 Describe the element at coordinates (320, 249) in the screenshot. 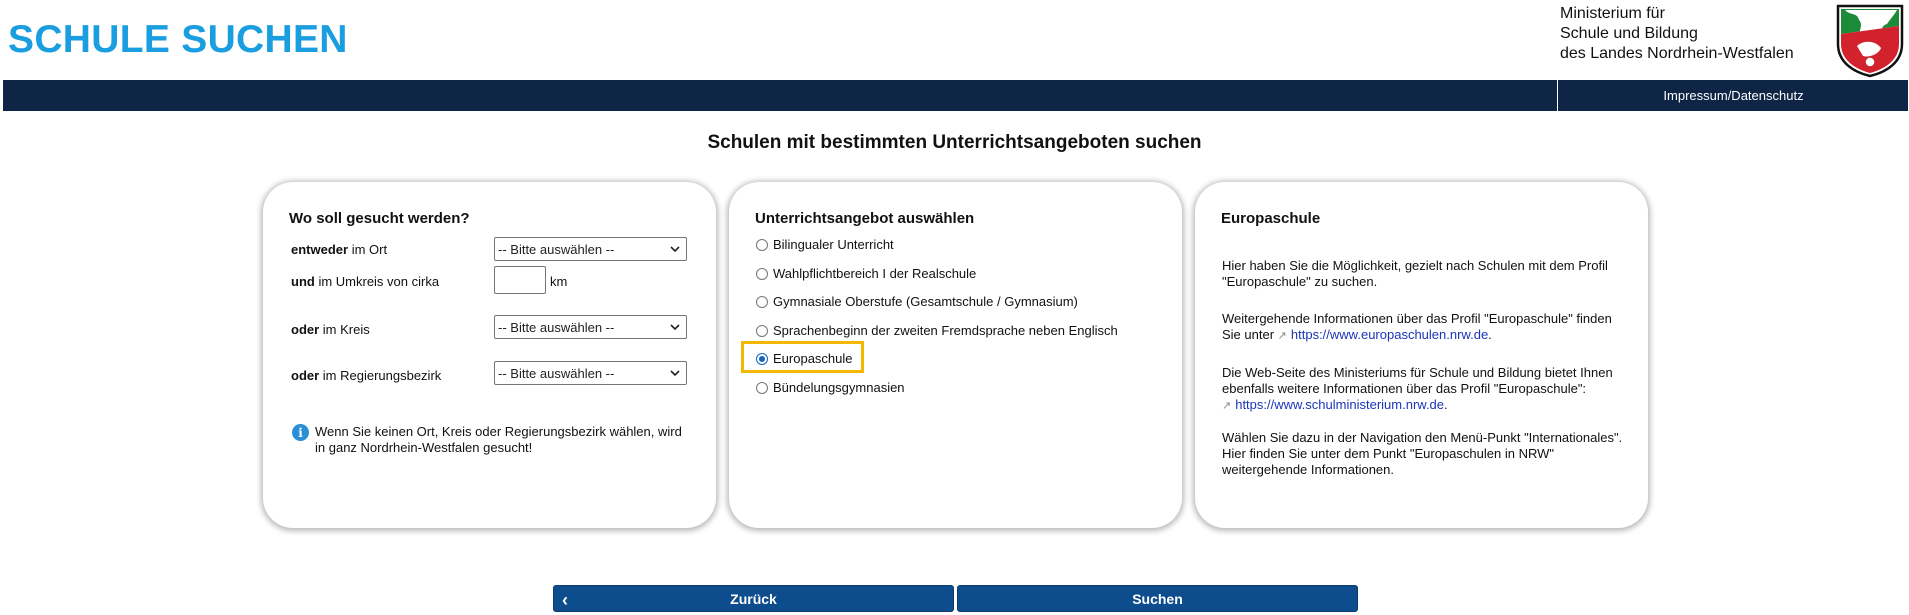

I see `ort-label-bold: entweder` at that location.